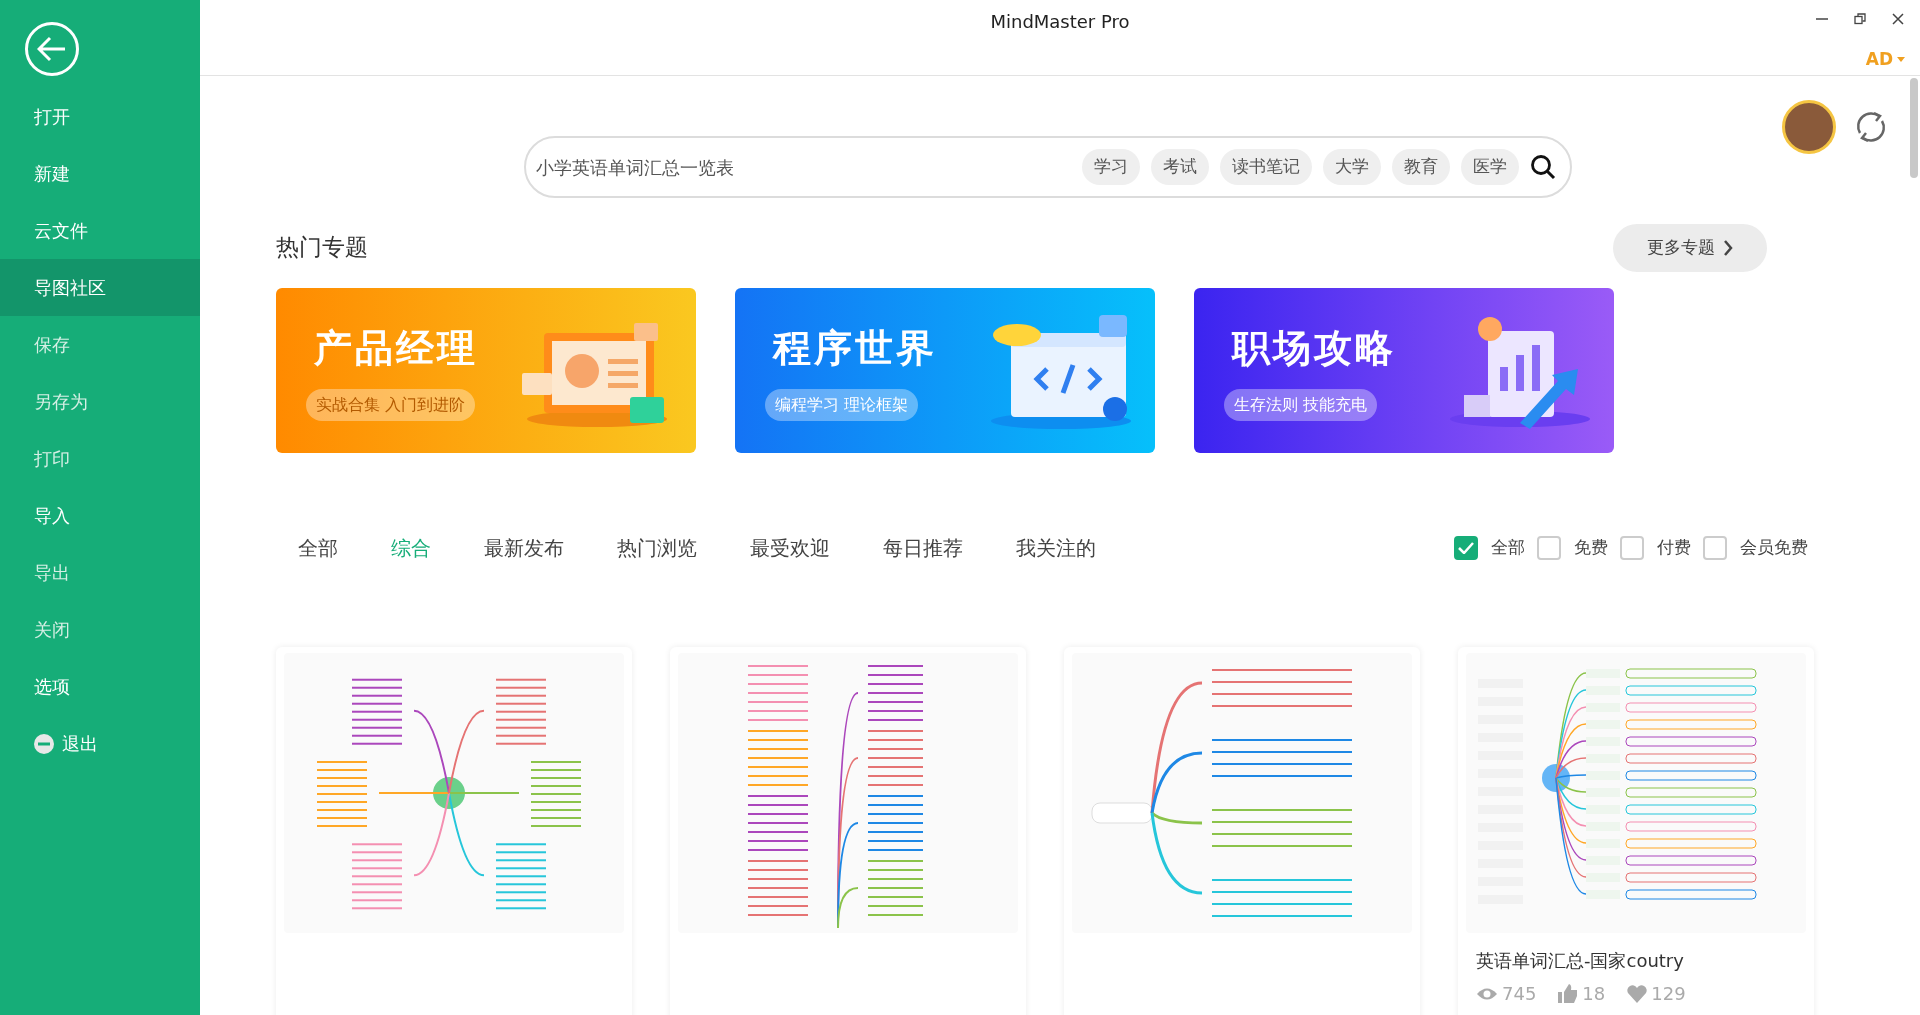 The image size is (1920, 1015). What do you see at coordinates (1728, 248) in the screenshot?
I see `chevron-right-icon` at bounding box center [1728, 248].